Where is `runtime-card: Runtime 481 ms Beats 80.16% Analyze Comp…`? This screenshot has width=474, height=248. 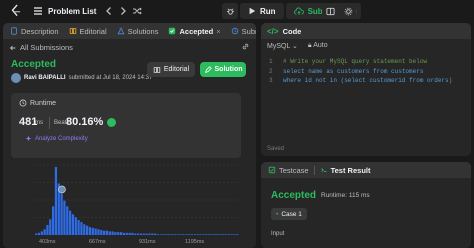
runtime-card: Runtime 481 ms Beats 80.16% Analyze Comp… is located at coordinates (126, 125).